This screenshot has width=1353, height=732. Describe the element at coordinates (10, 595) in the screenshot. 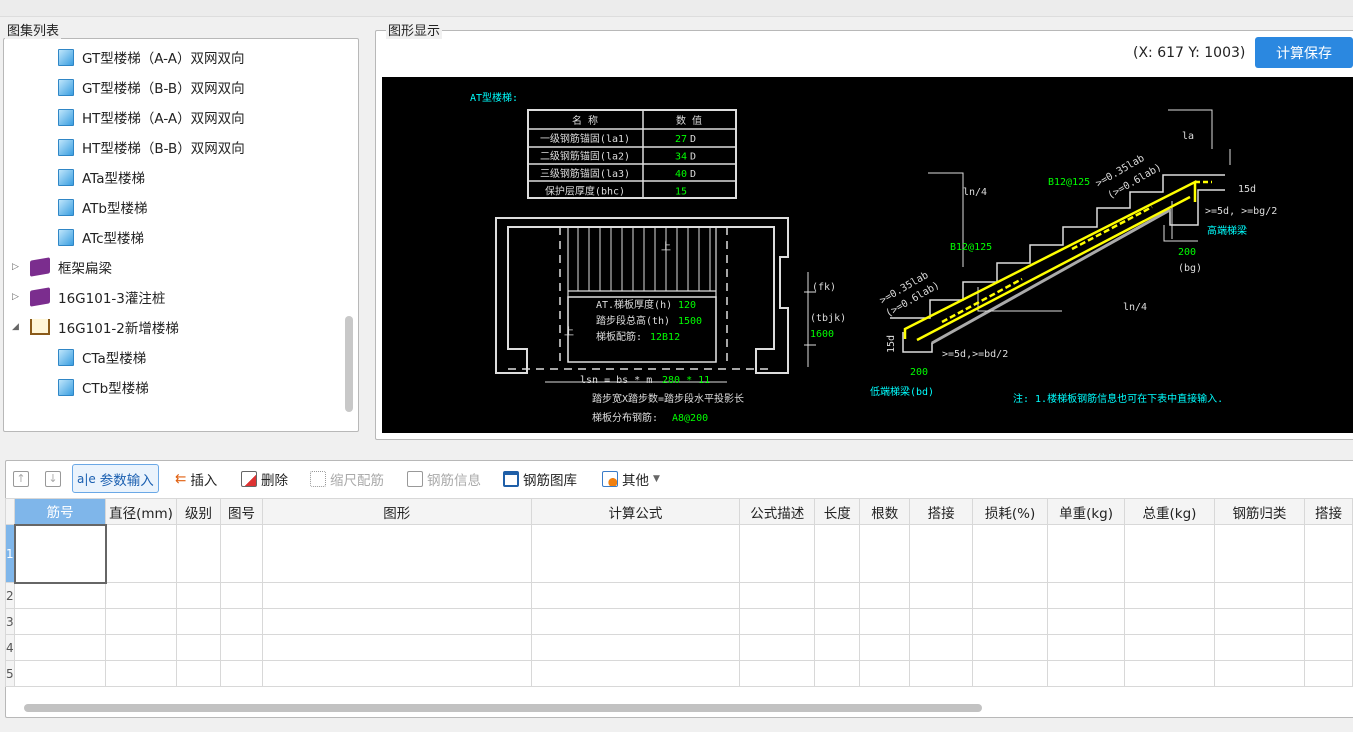

I see `row-number: 2` at that location.